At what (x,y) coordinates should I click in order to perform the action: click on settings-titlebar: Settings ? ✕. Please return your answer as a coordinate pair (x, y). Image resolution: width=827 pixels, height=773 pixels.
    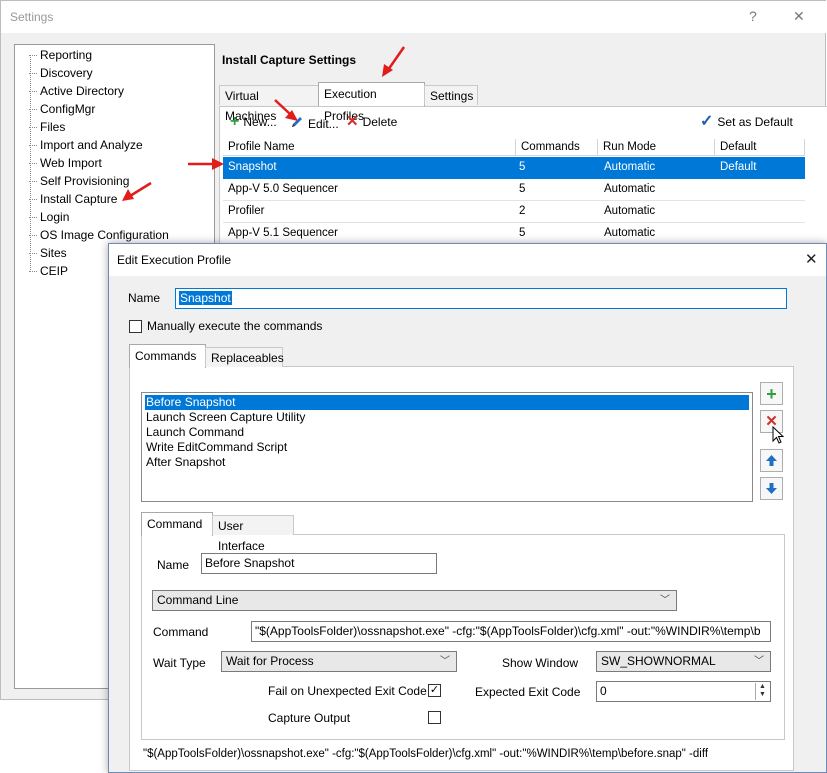
    Looking at the image, I should click on (414, 17).